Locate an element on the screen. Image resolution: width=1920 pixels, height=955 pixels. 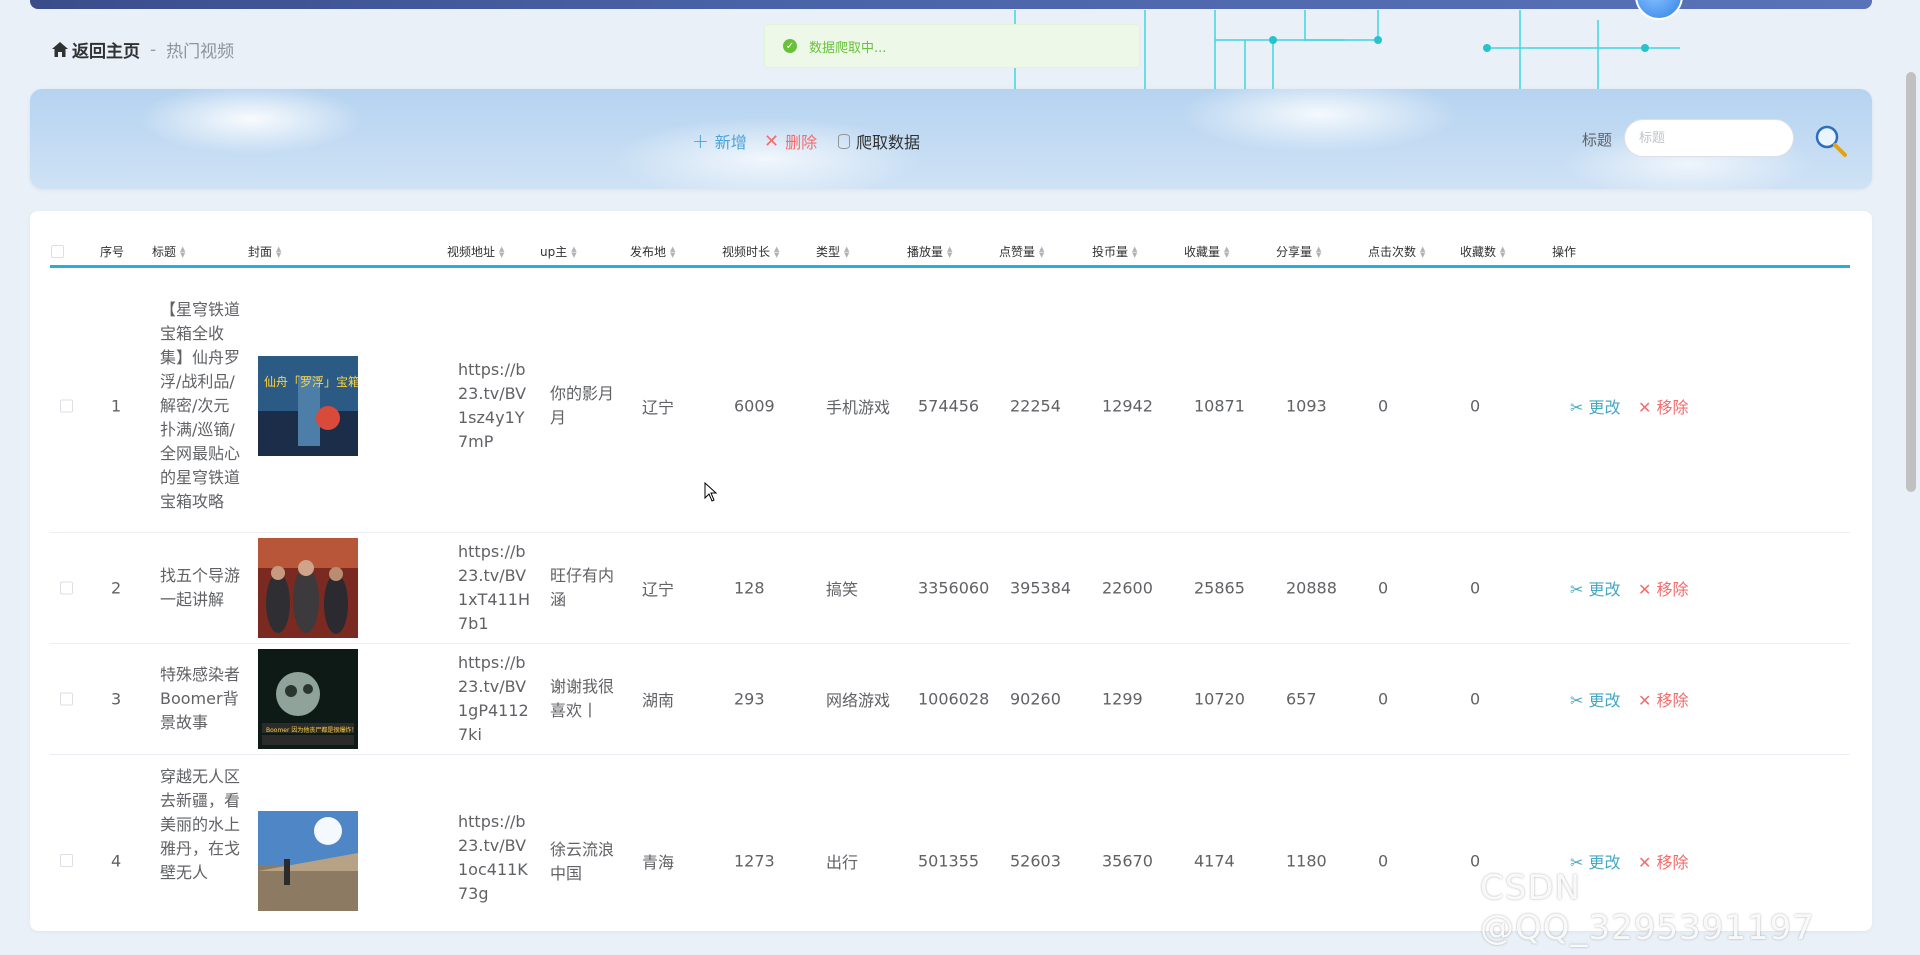
row-location: 青海 is located at coordinates (658, 862).